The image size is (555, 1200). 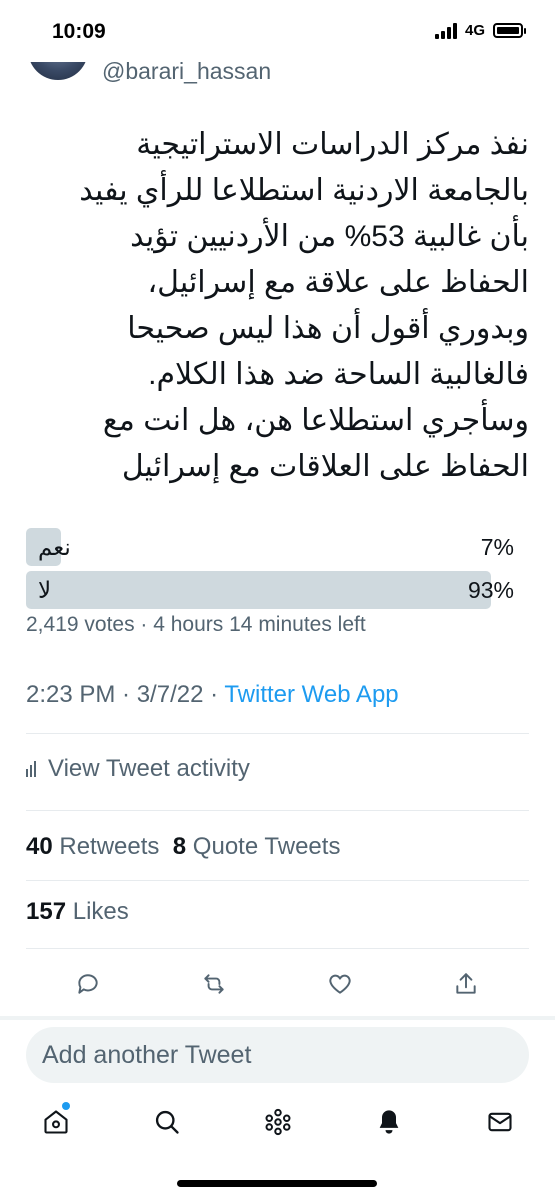 I want to click on retweet-icon, so click(x=214, y=984).